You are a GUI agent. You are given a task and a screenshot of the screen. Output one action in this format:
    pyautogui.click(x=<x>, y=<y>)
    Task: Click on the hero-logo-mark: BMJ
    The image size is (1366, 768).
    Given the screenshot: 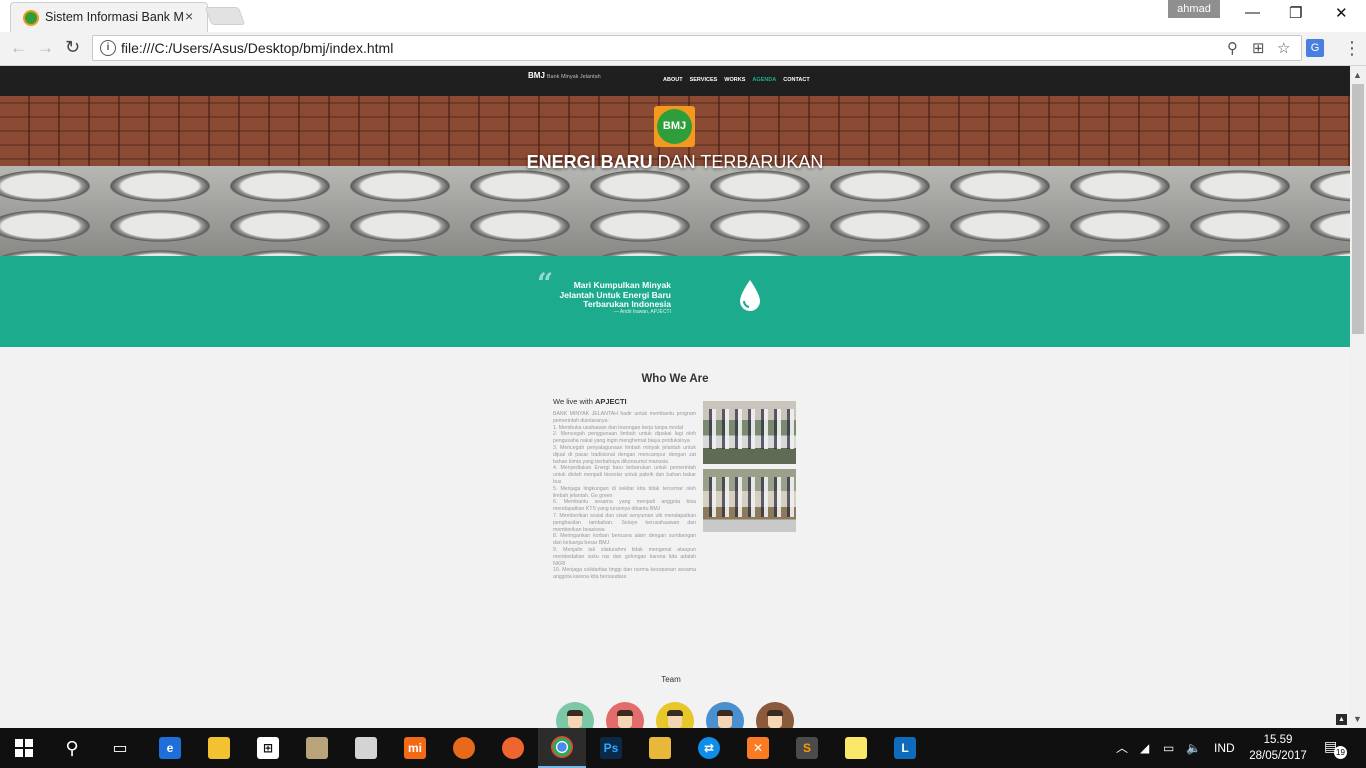 What is the action you would take?
    pyautogui.click(x=674, y=126)
    